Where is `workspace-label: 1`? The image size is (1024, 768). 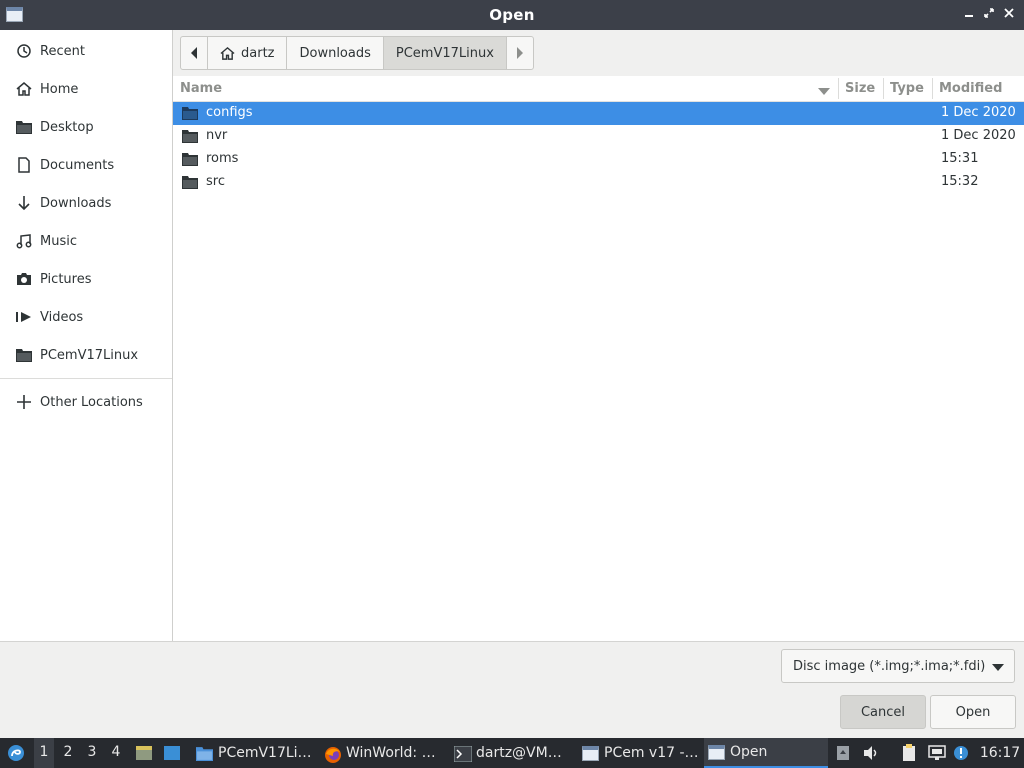 workspace-label: 1 is located at coordinates (44, 752).